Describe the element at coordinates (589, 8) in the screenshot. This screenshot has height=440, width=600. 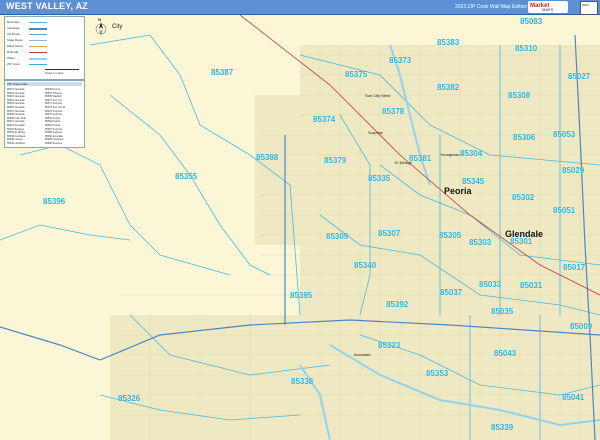
I see `corner-badge: 2023` at that location.